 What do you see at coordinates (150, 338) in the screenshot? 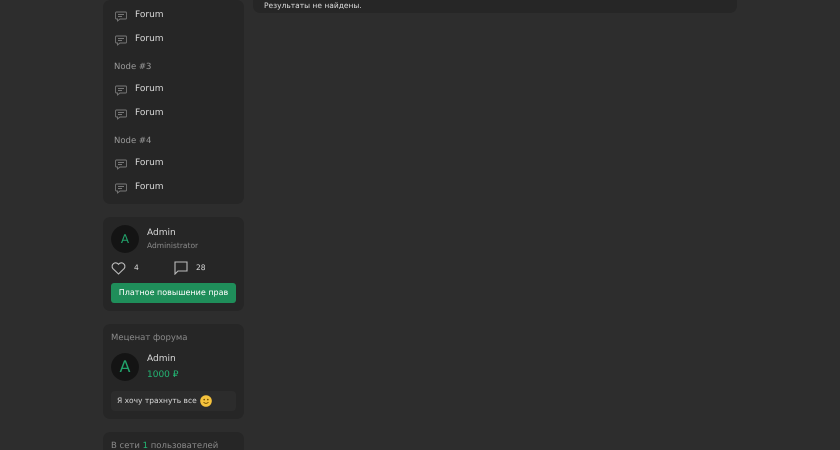
I see `patron-title: Меценат форума` at bounding box center [150, 338].